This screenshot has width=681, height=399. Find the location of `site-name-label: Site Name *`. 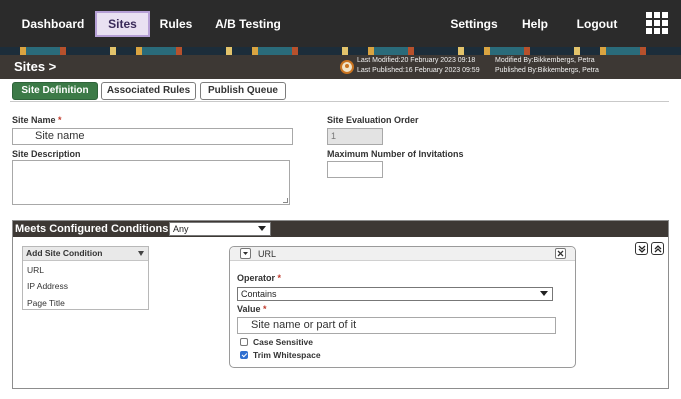

site-name-label: Site Name * is located at coordinates (37, 120).